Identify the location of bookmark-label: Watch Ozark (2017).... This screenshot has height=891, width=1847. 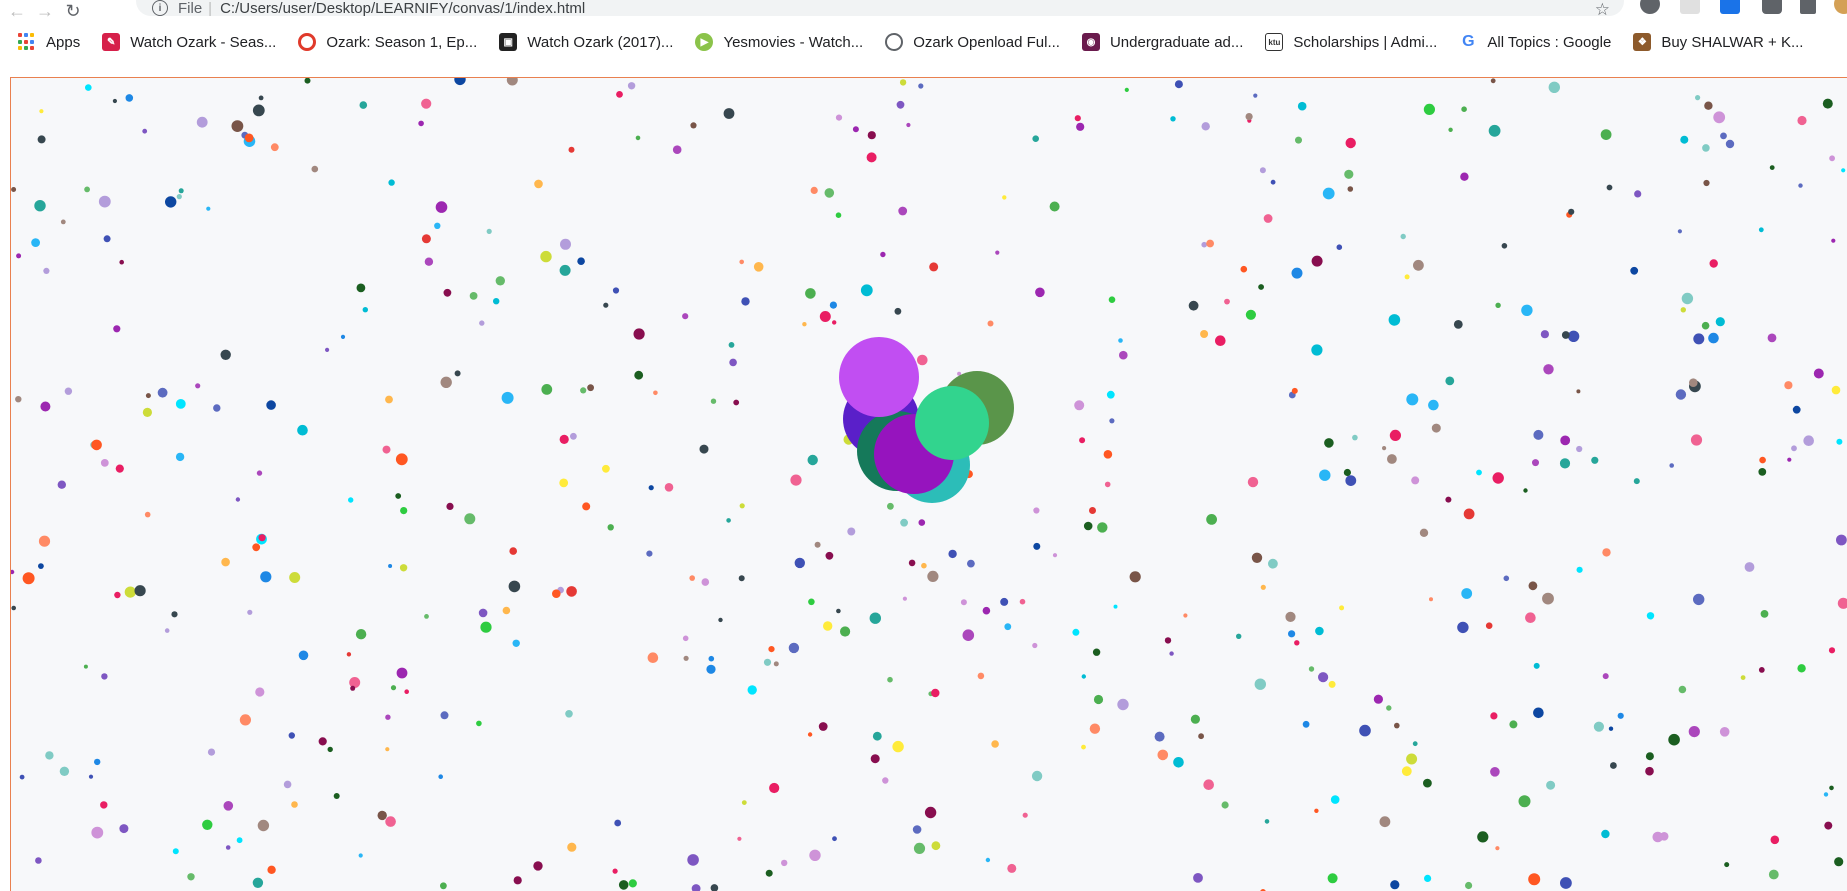
(600, 42).